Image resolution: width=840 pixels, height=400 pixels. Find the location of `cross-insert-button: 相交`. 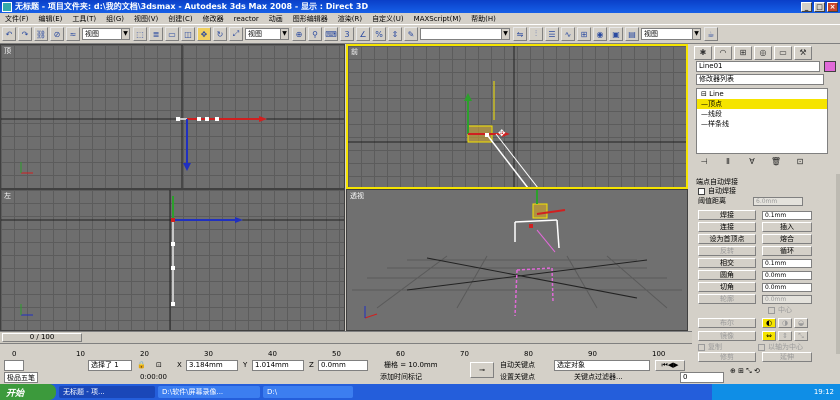

cross-insert-button: 相交 is located at coordinates (727, 263).